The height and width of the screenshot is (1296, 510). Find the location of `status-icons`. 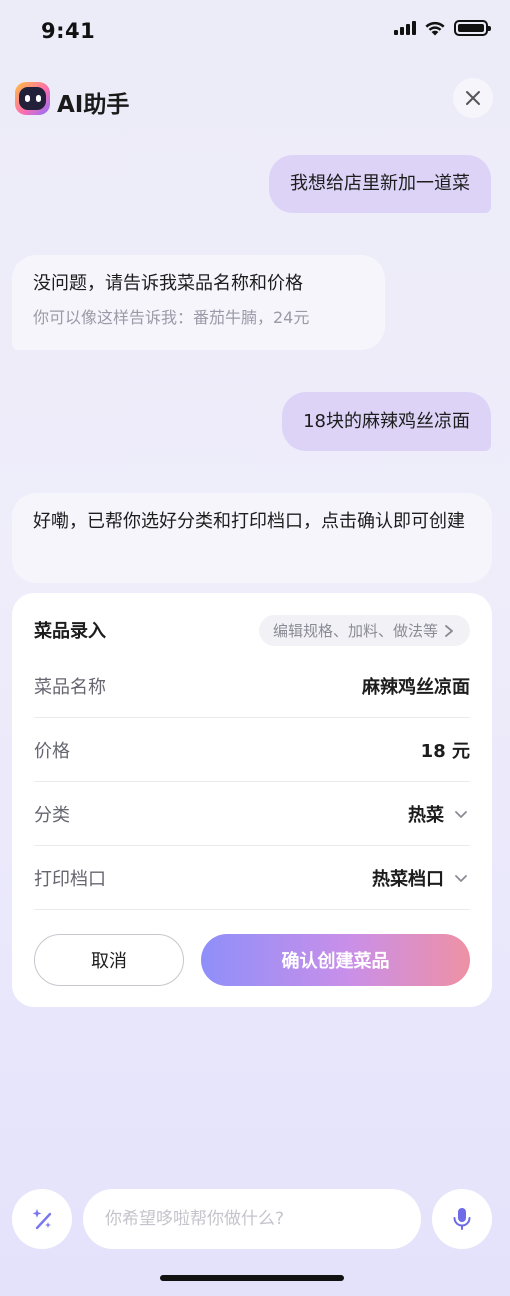

status-icons is located at coordinates (442, 28).